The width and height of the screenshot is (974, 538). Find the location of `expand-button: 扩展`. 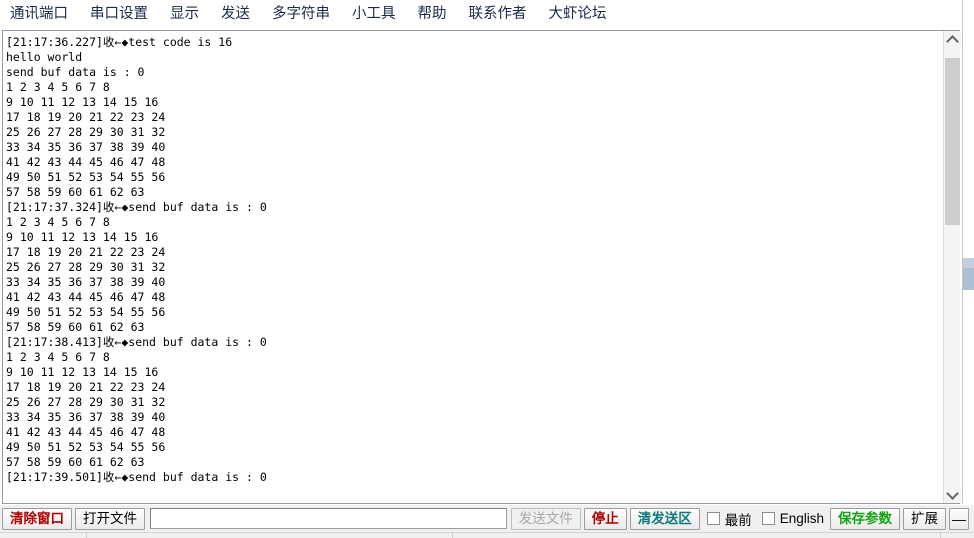

expand-button: 扩展 is located at coordinates (924, 518).